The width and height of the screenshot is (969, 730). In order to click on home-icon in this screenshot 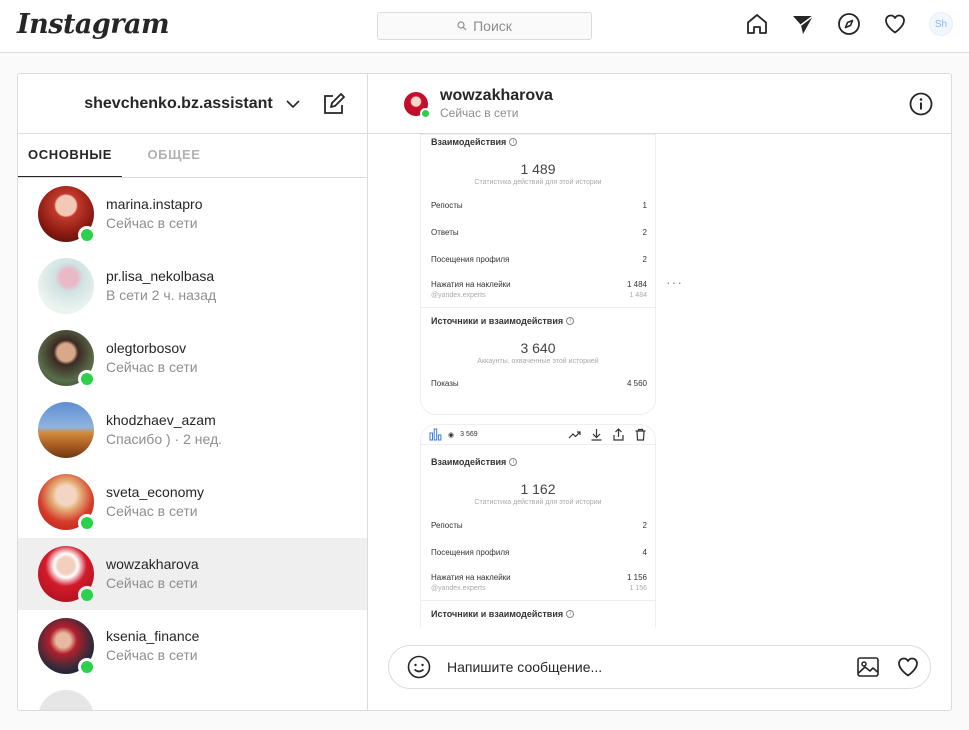, I will do `click(757, 24)`.